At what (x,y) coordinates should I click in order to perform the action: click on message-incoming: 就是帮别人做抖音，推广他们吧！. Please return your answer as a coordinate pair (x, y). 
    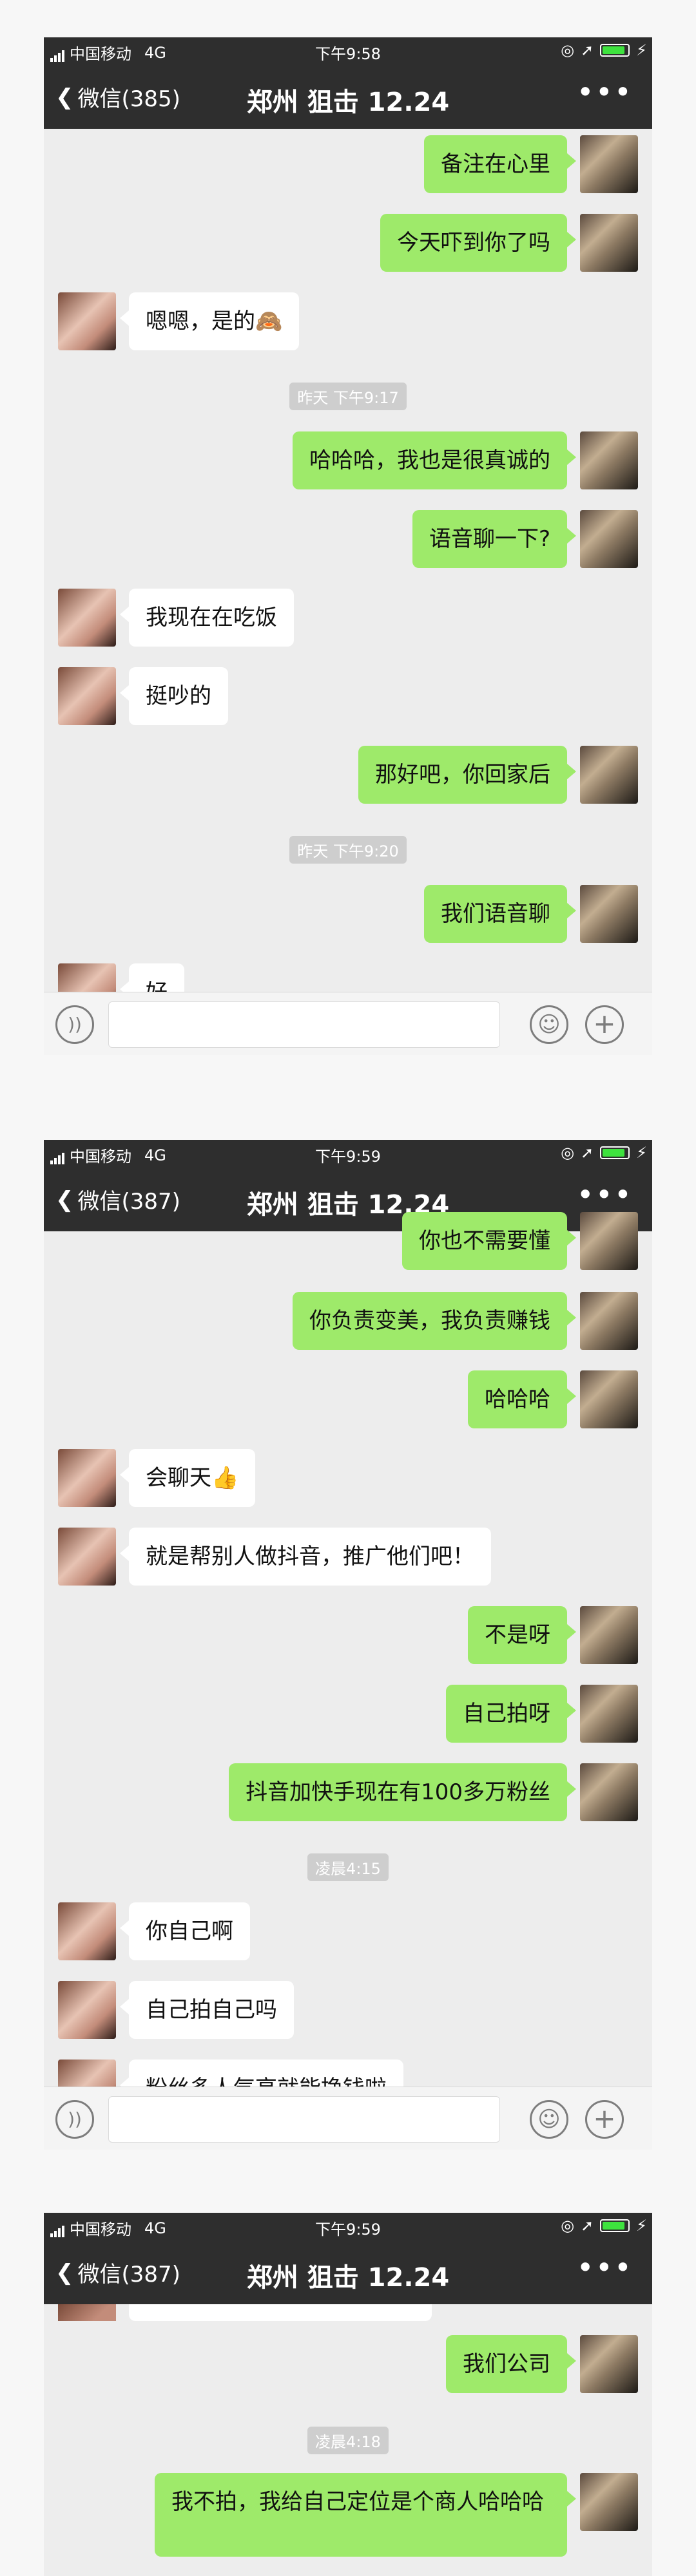
    Looking at the image, I should click on (348, 1557).